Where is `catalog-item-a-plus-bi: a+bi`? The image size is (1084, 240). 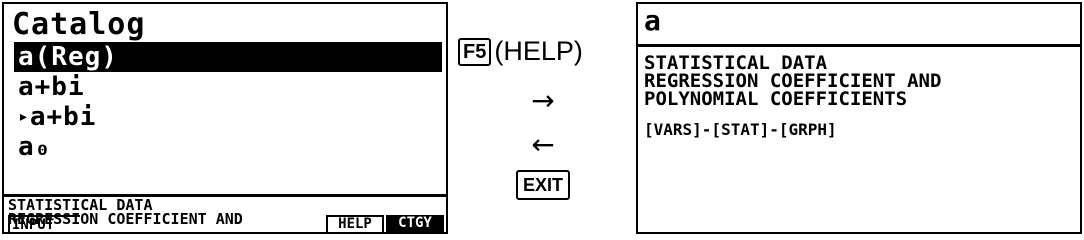 catalog-item-a-plus-bi: a+bi is located at coordinates (228, 87).